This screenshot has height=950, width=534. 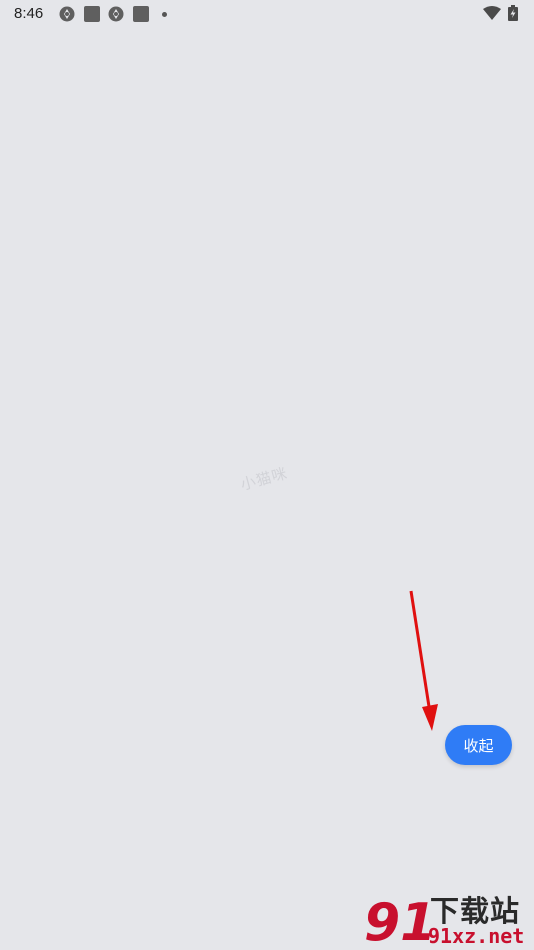 I want to click on status-time: 8:46, so click(x=29, y=13).